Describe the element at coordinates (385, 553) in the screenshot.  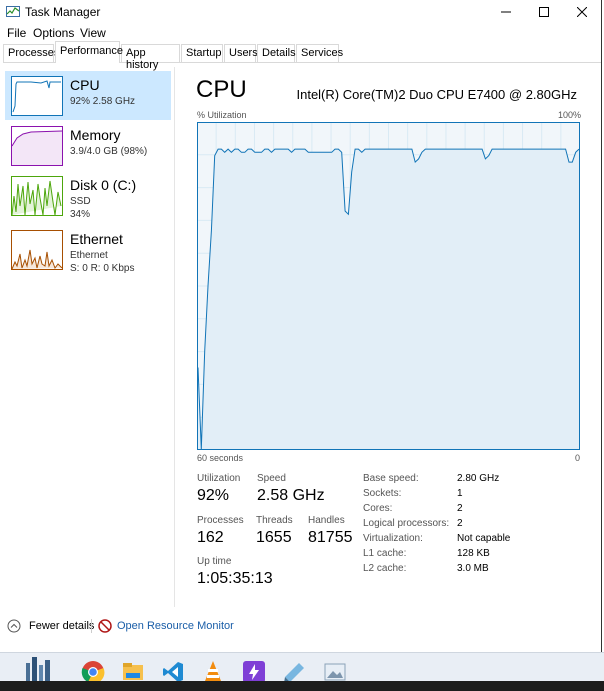
I see `l1-cache-label: L1 cache:` at that location.